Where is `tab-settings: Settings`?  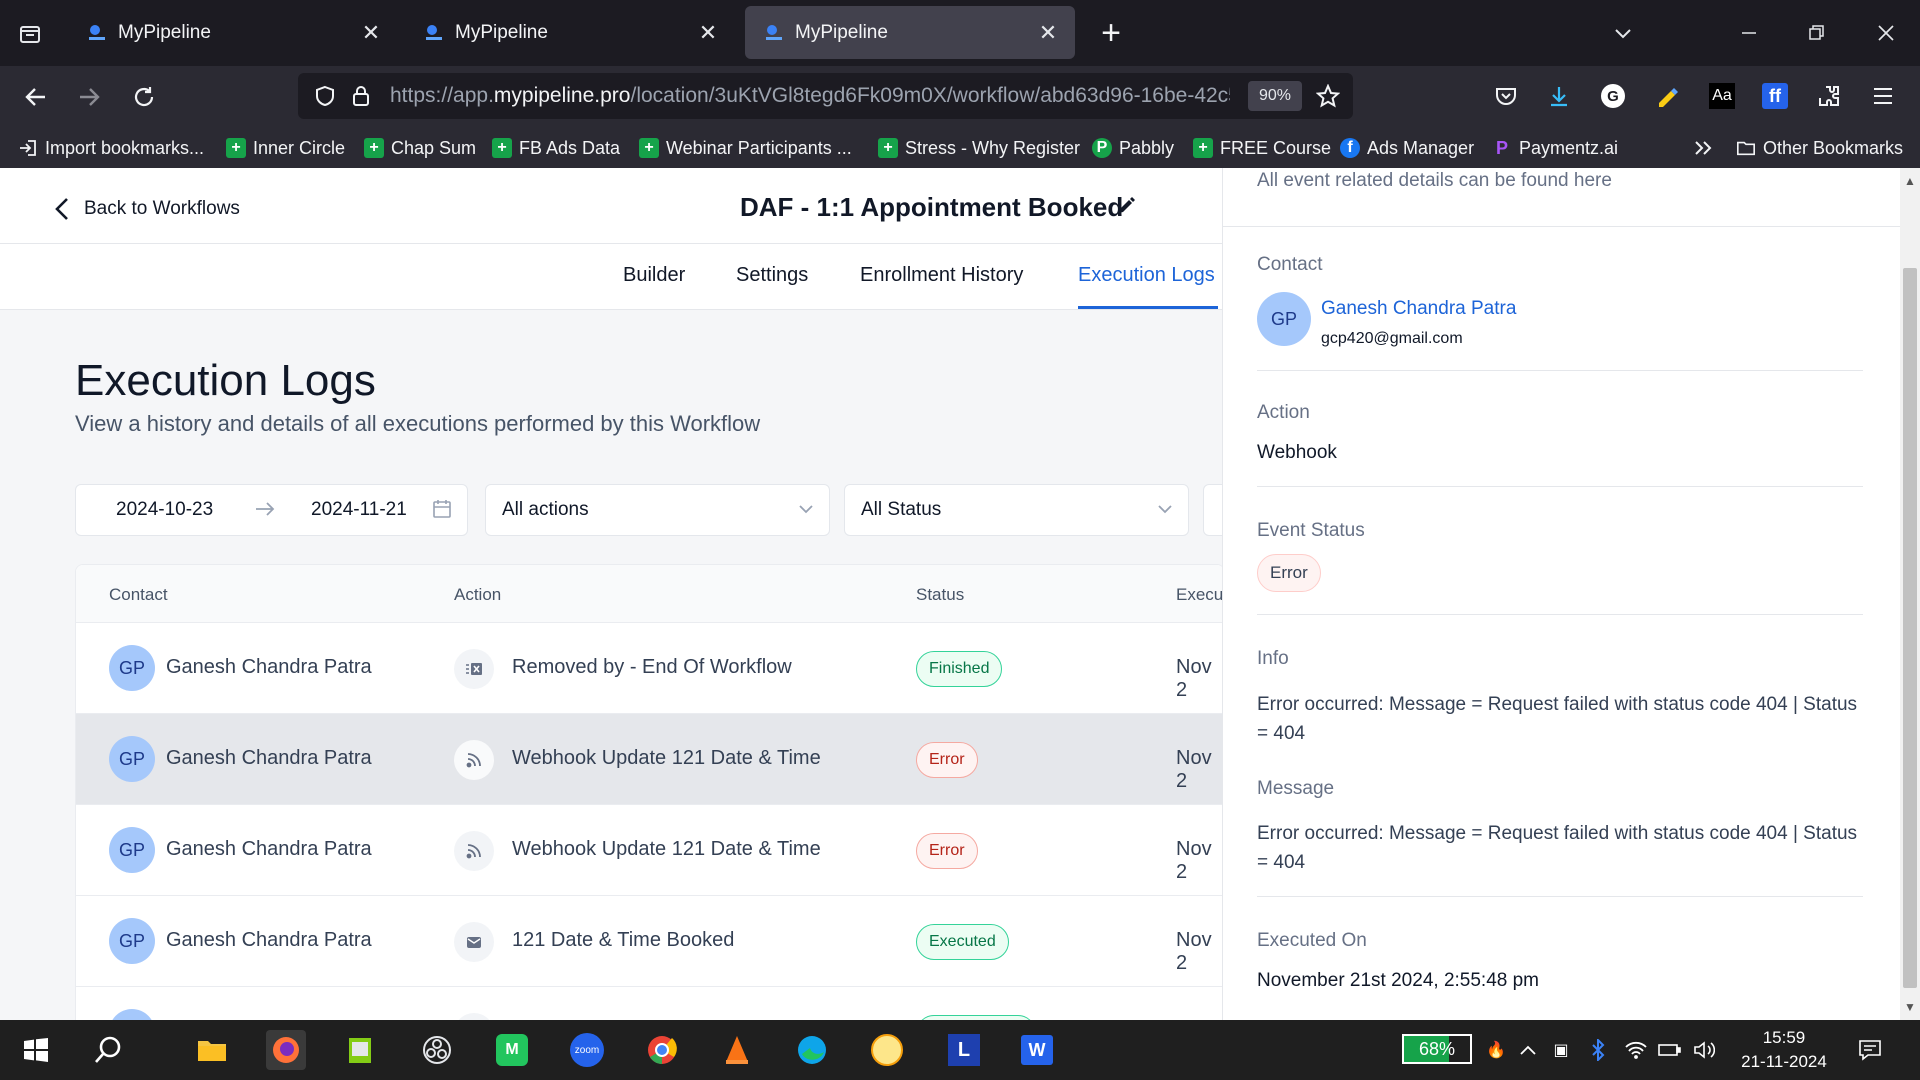 tab-settings: Settings is located at coordinates (772, 275).